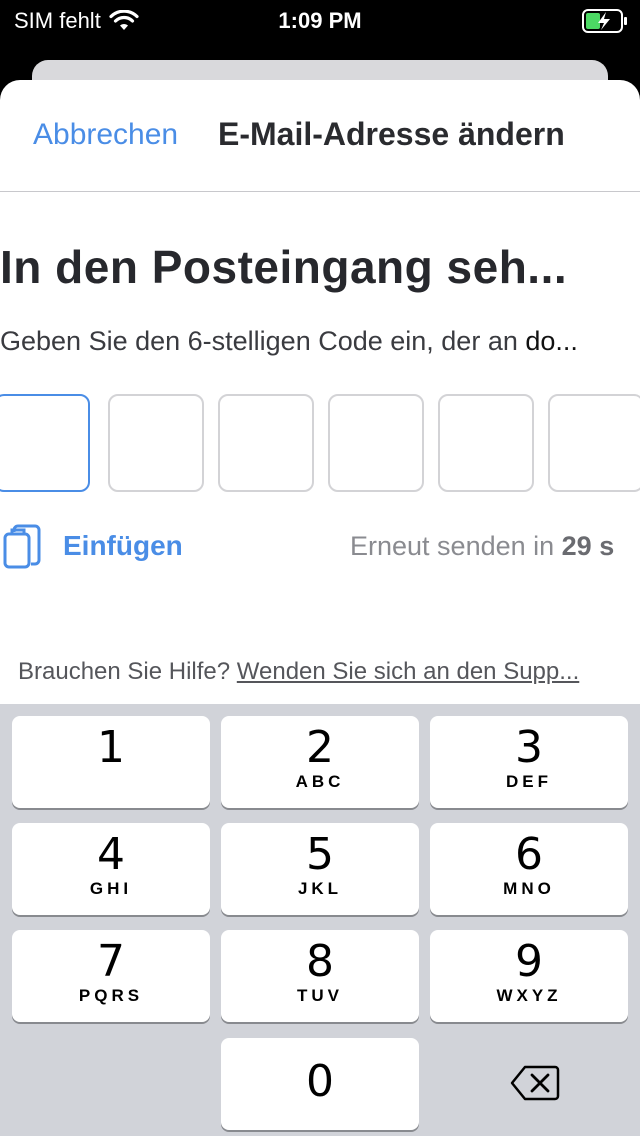  I want to click on key-3: 3 DEF, so click(529, 762).